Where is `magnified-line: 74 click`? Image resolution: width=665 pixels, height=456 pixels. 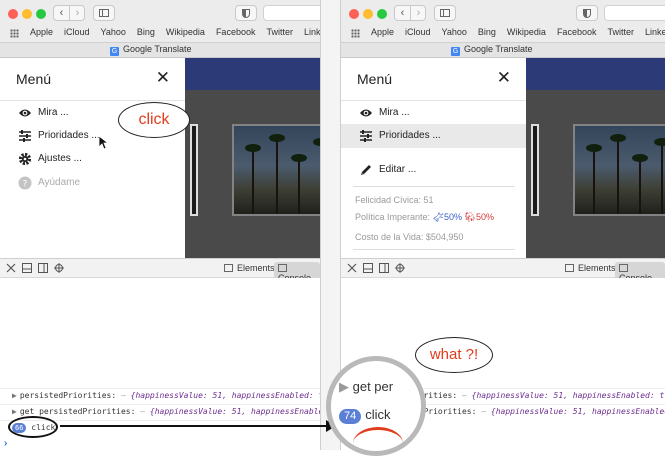
magnified-line: 74 click is located at coordinates (365, 415).